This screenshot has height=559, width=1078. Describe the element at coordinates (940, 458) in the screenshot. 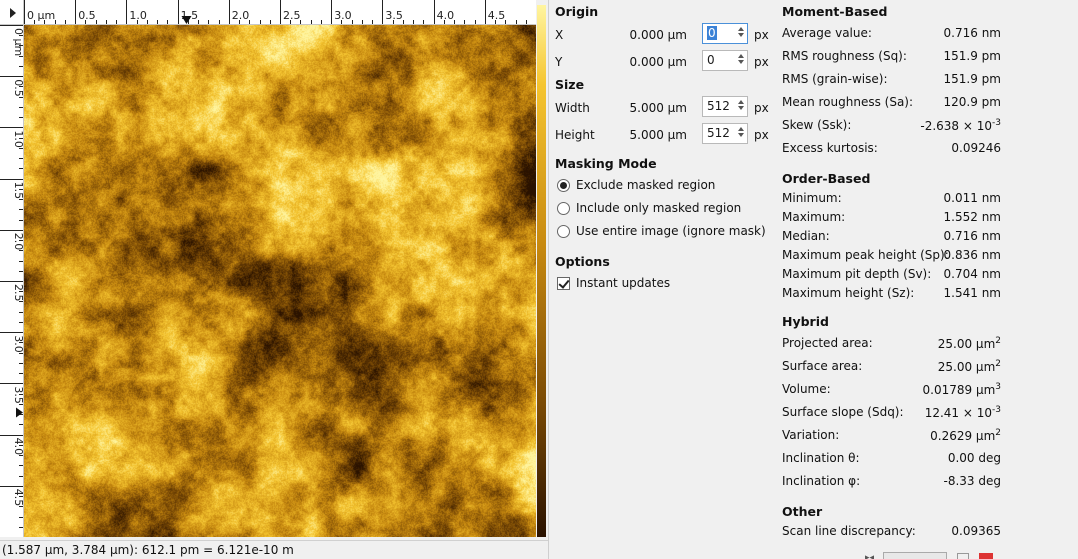

I see `hybrid-stat-value: 0.00 deg` at that location.